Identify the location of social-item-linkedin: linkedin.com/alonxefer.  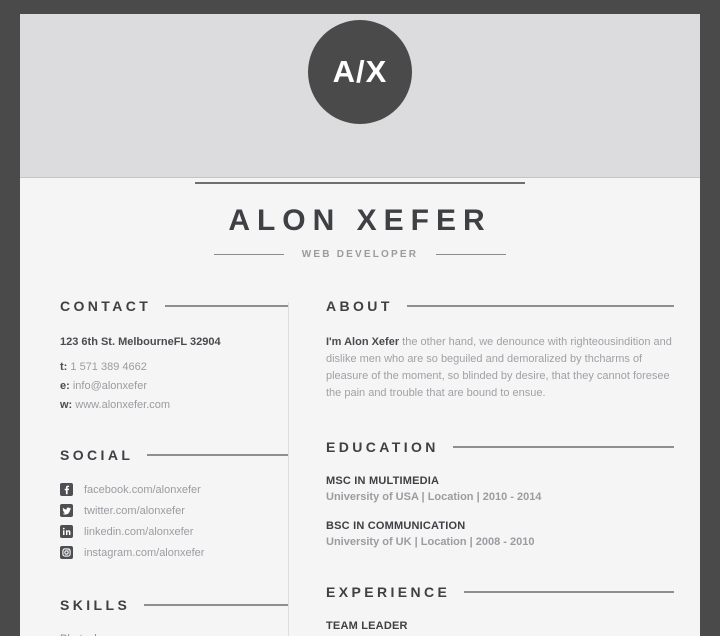
(174, 531).